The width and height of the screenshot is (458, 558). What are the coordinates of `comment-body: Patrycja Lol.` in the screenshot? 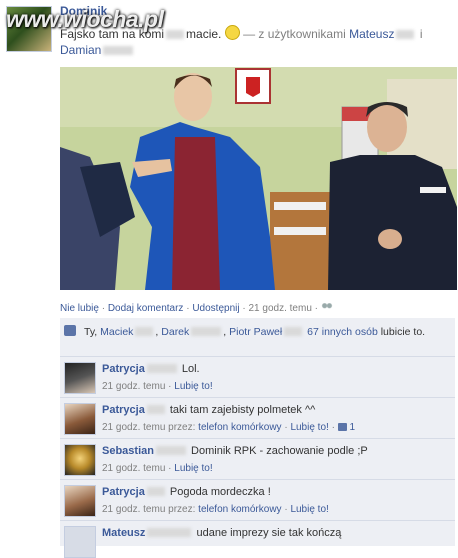 It's located at (151, 369).